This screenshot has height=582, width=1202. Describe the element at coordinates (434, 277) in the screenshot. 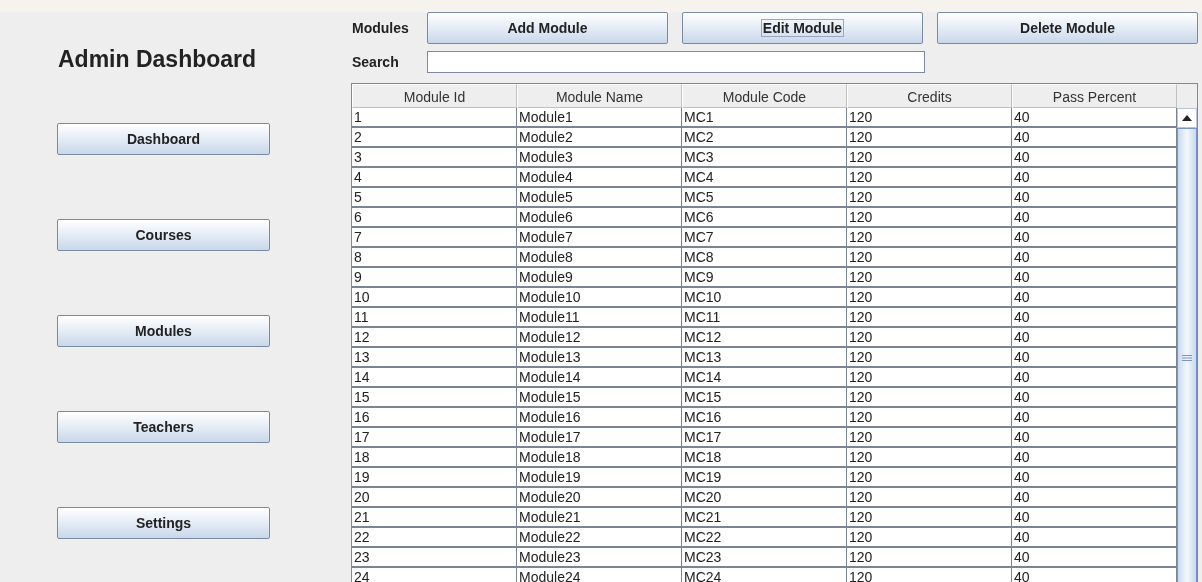

I see `table-cell: 9` at that location.